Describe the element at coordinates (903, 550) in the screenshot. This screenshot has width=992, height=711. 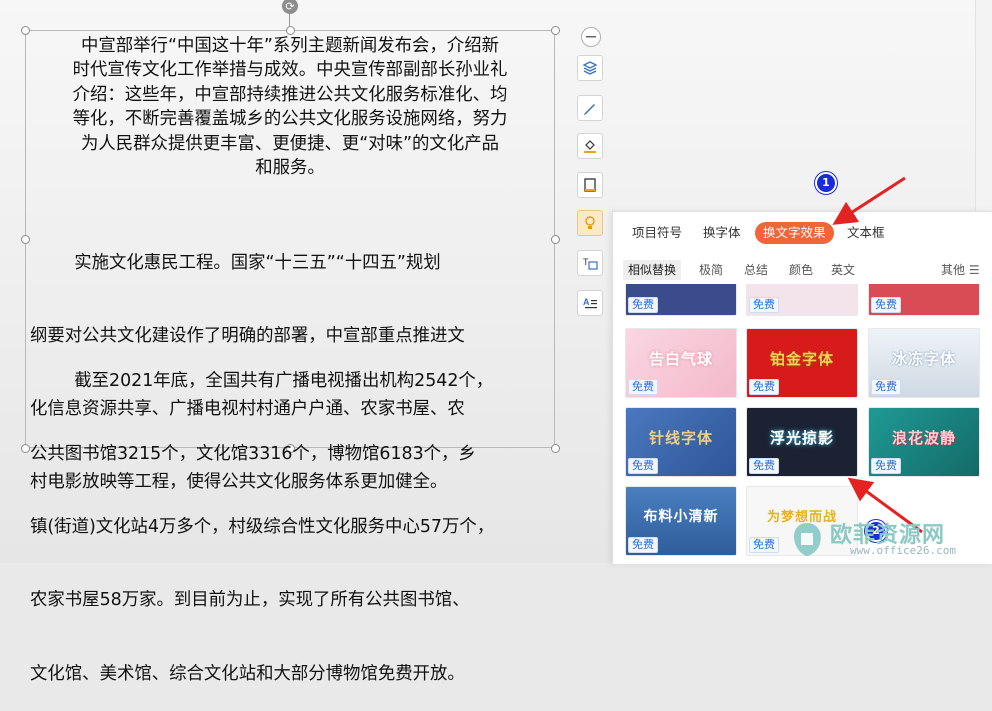
I see `watermark-url: www.office26.com` at that location.